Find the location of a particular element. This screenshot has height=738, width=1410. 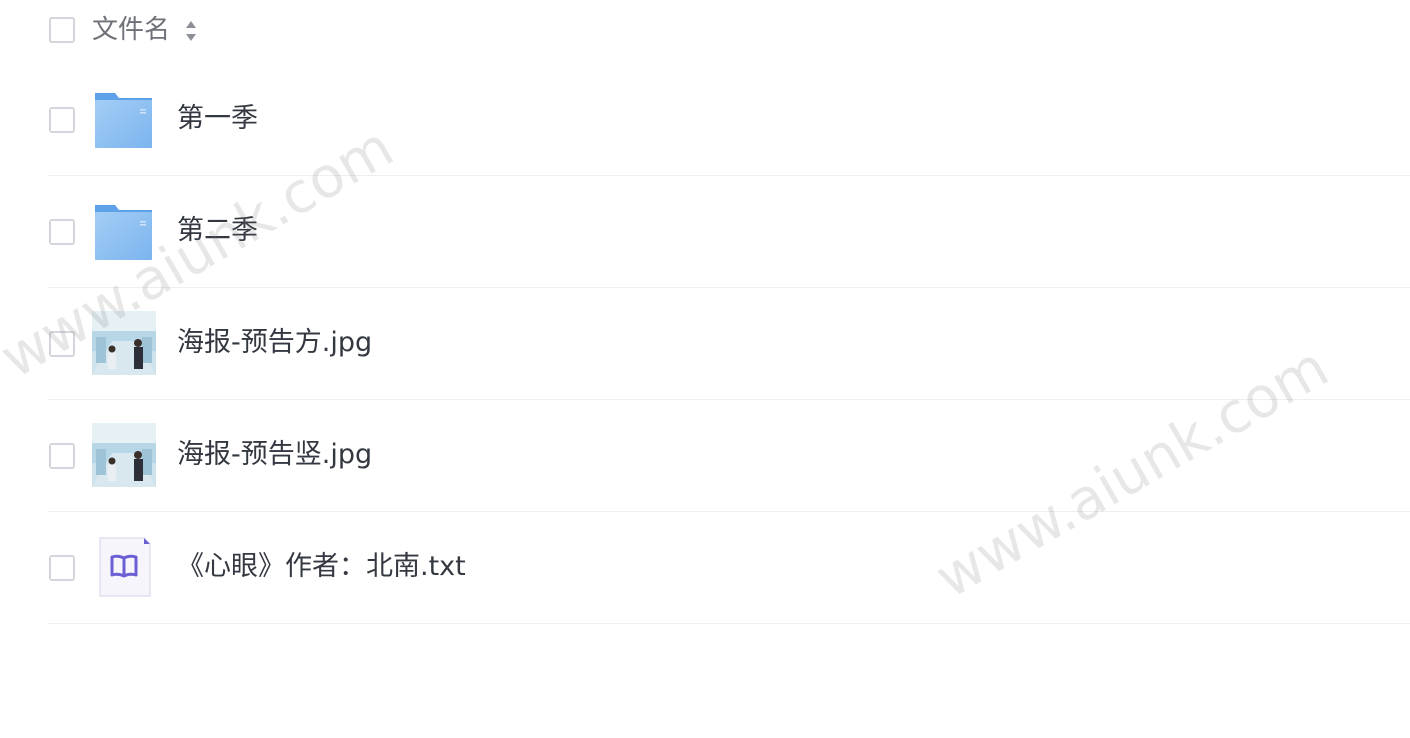

file-name: 《心眼》作者：北南.txt is located at coordinates (321, 566).